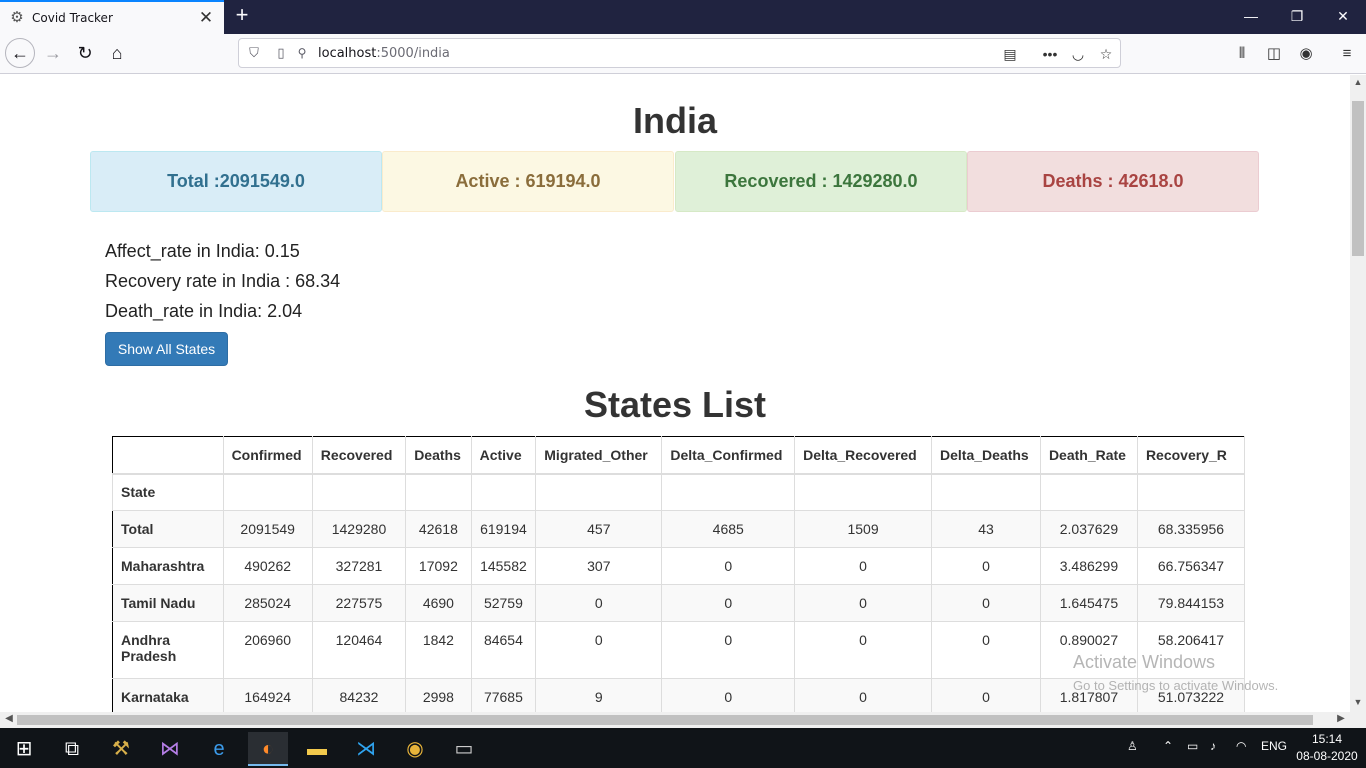 This screenshot has height=768, width=1366. I want to click on reload-icon: ↻, so click(85, 53).